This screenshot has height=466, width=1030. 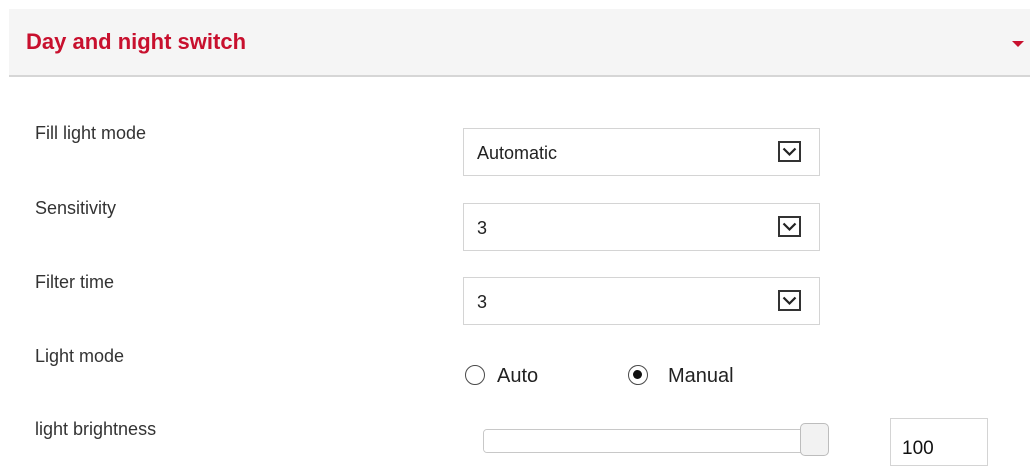 I want to click on sensitivity-value: 3, so click(x=482, y=228).